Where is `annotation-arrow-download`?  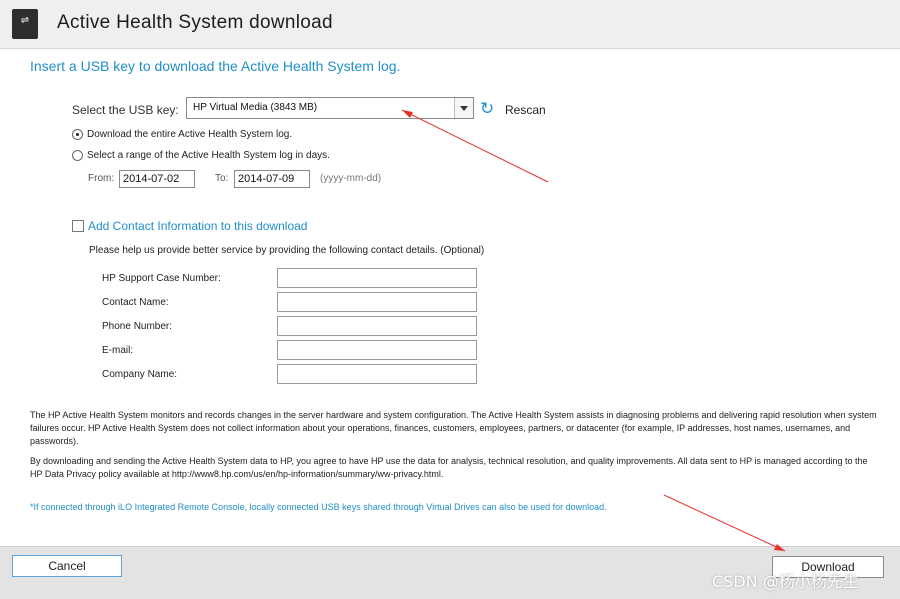 annotation-arrow-download is located at coordinates (724, 523).